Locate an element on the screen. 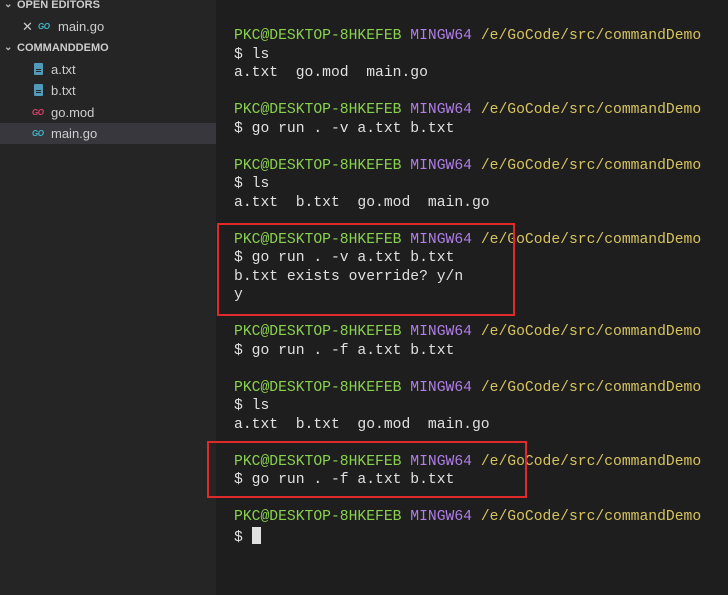 The width and height of the screenshot is (728, 595). close-icon: ✕ is located at coordinates (27, 26).